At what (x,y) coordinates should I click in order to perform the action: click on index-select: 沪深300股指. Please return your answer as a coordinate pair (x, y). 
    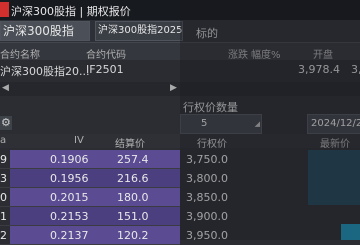
    Looking at the image, I should click on (45, 31).